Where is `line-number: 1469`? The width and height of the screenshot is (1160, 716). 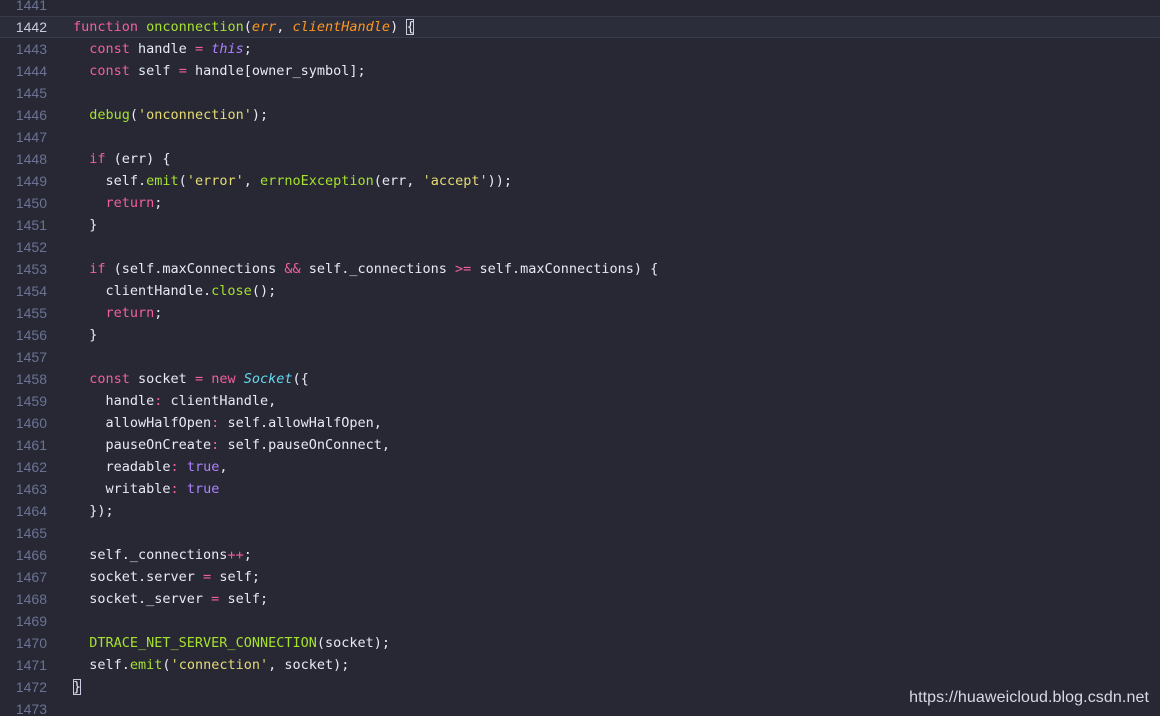 line-number: 1469 is located at coordinates (31, 621).